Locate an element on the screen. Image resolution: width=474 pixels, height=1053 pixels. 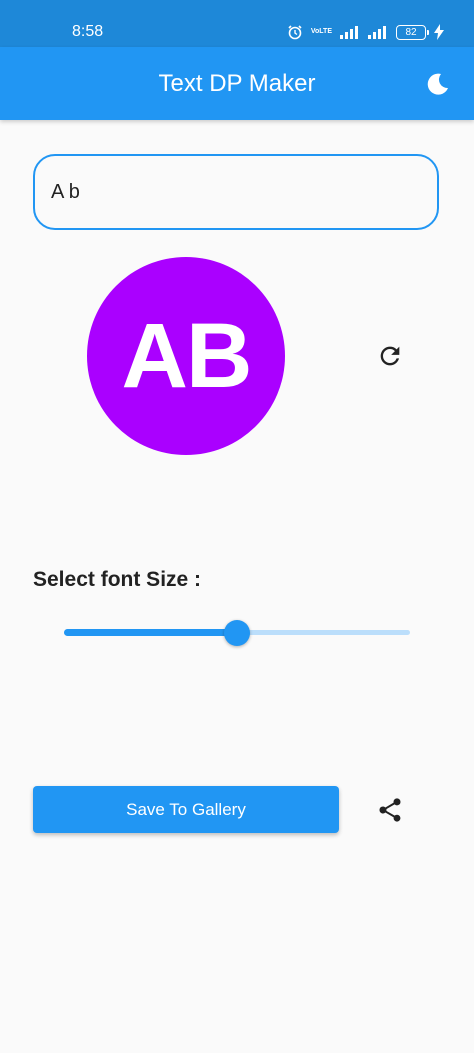
refresh-icon is located at coordinates (390, 356).